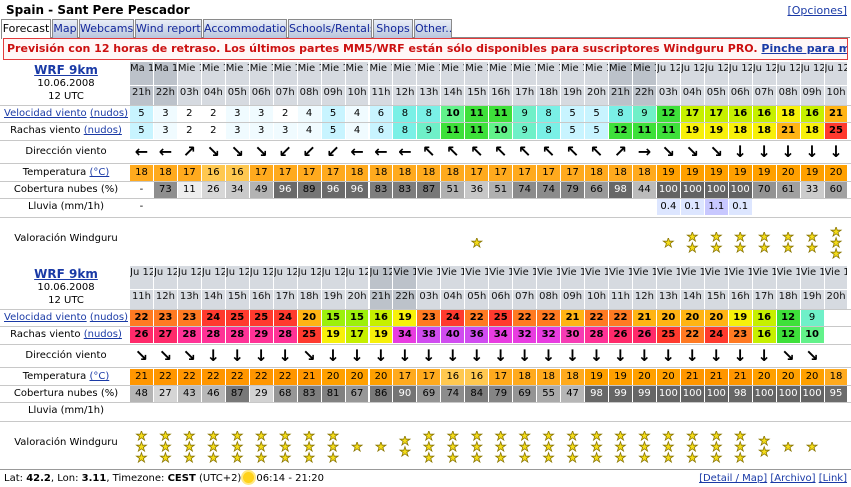  I want to click on wind-direction-arrow-icon: ↘, so click(165, 355).